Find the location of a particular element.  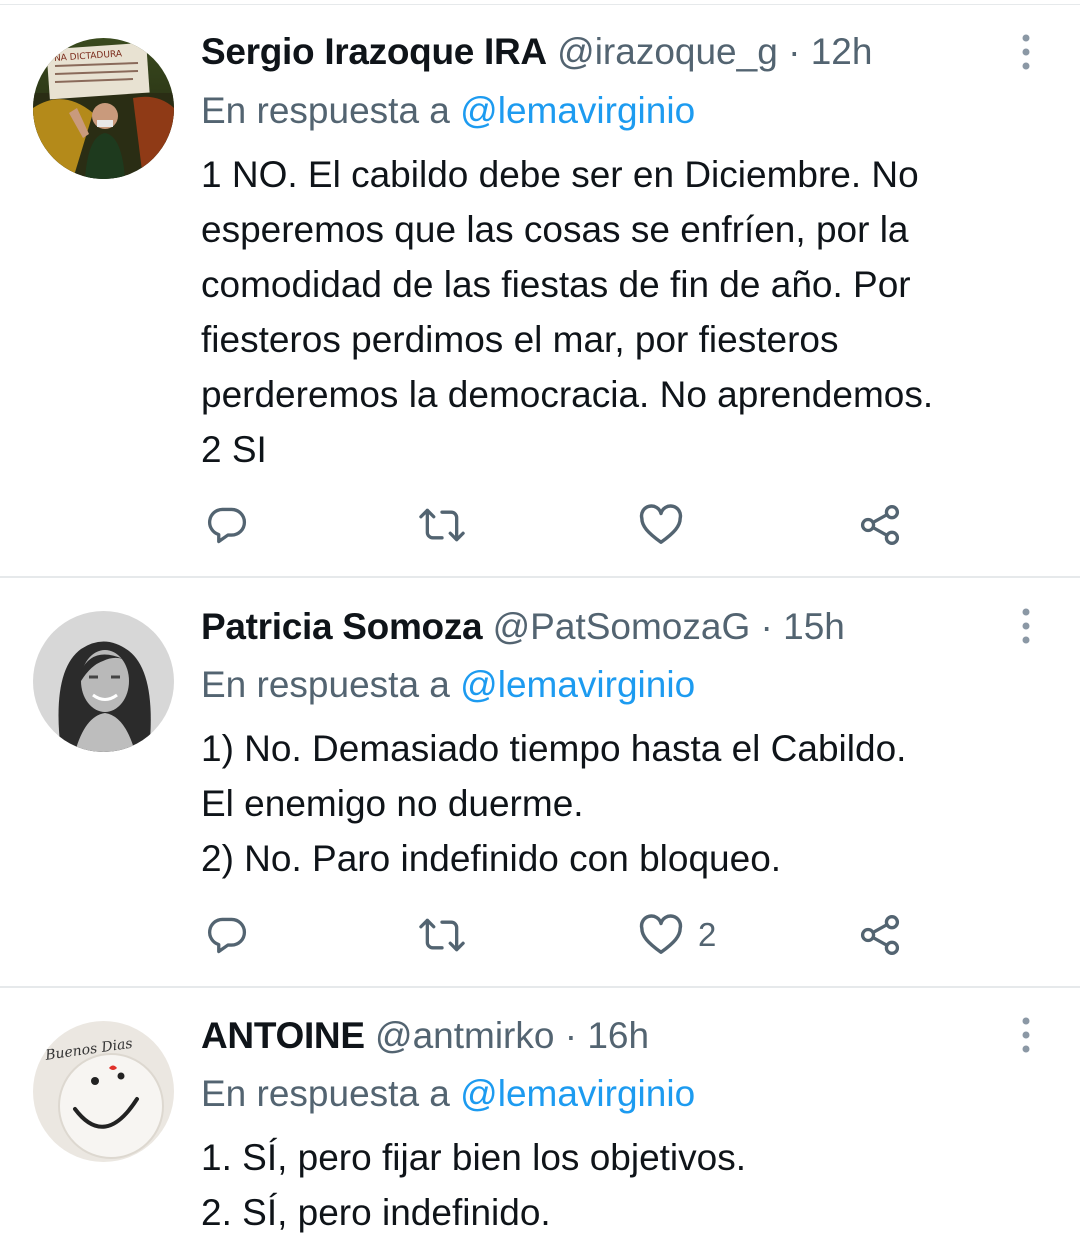

tweet-header: ANTOINE @antmirko · 16h is located at coordinates (425, 1036).